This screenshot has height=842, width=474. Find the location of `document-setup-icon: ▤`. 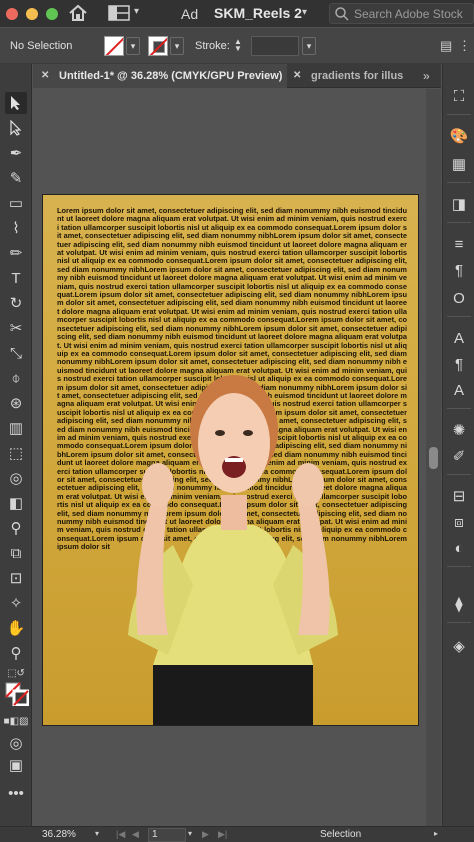

document-setup-icon: ▤ is located at coordinates (446, 46).